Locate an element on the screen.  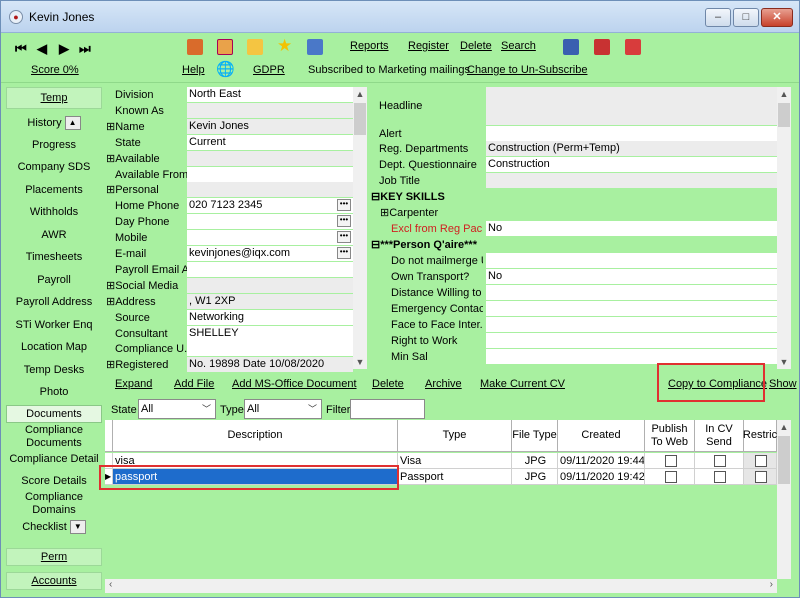
grid-vertical-scrollbar: ▲ is located at coordinates (784, 499).